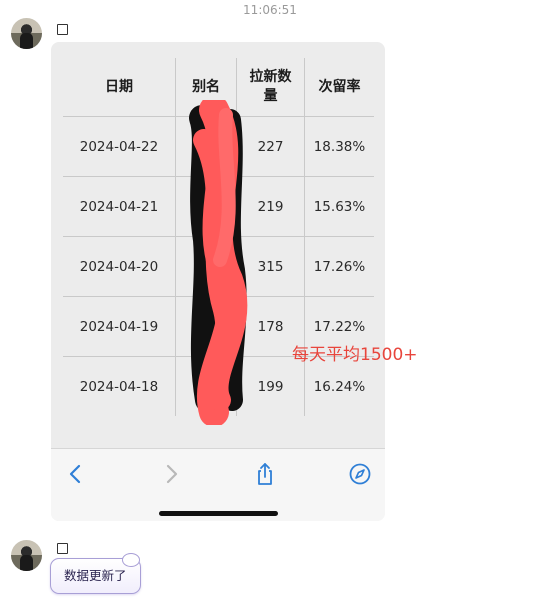 This screenshot has height=611, width=540. I want to click on cell-retention: 17.26%, so click(338, 266).